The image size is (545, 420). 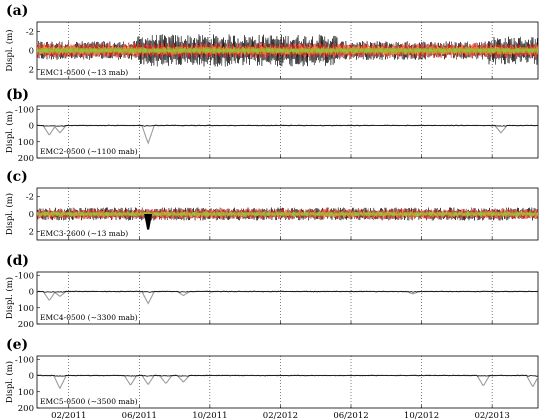 I want to click on y-tick-label: 2, so click(x=31, y=71).